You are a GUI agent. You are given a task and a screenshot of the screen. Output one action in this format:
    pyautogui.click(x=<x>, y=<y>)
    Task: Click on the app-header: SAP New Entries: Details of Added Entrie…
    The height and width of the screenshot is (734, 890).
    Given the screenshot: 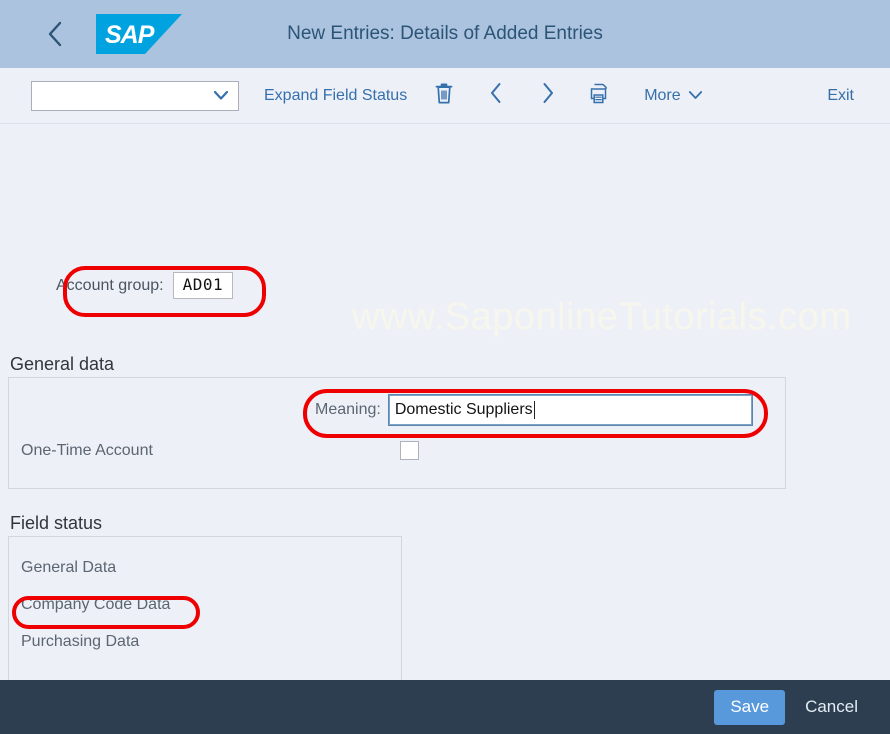 What is the action you would take?
    pyautogui.click(x=445, y=34)
    